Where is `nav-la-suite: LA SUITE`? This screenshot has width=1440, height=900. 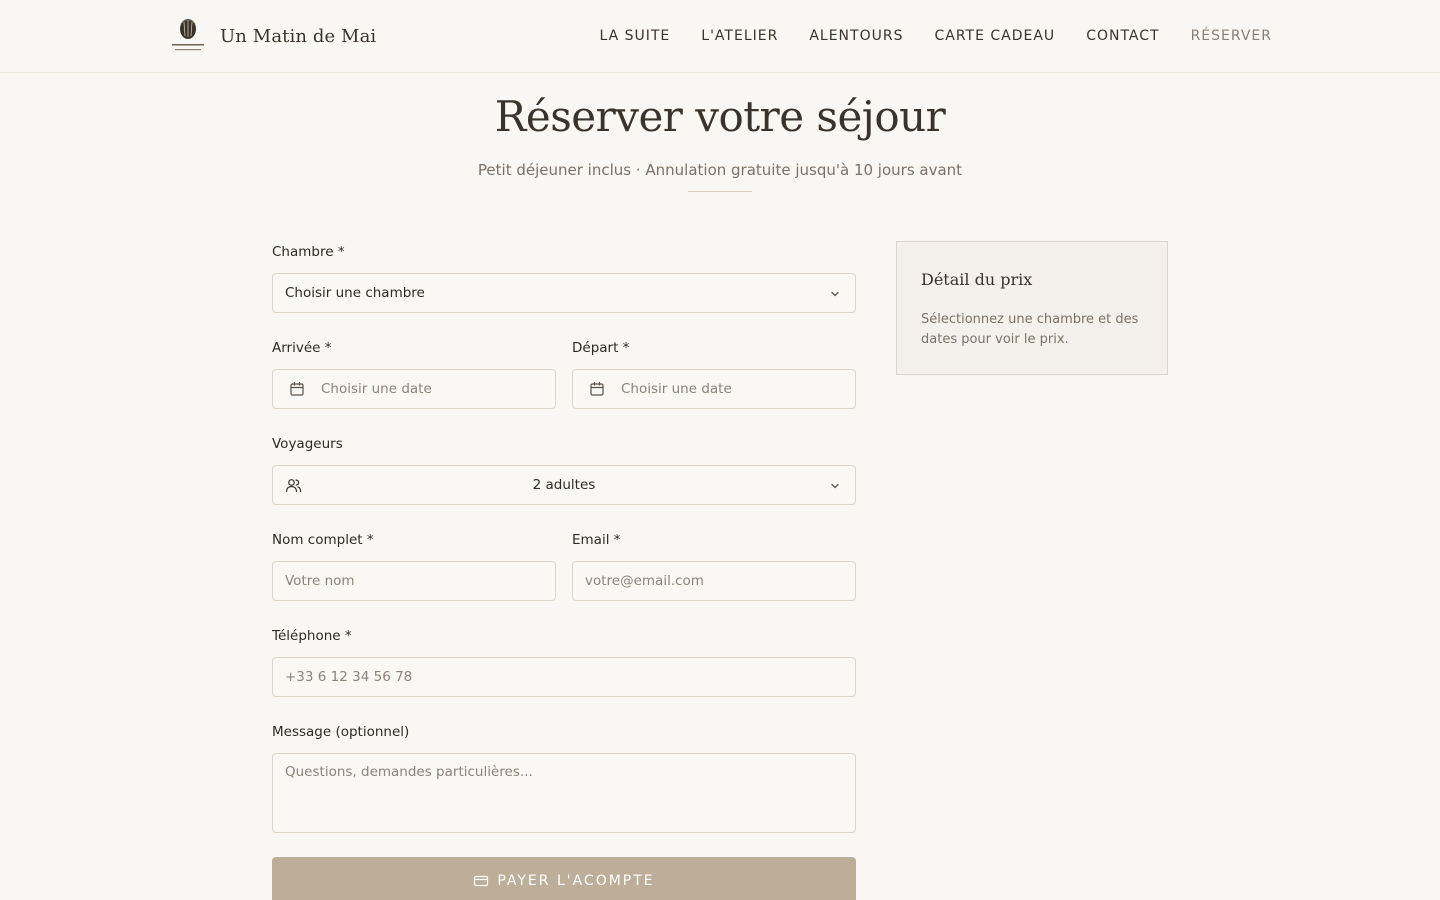 nav-la-suite: LA SUITE is located at coordinates (634, 36).